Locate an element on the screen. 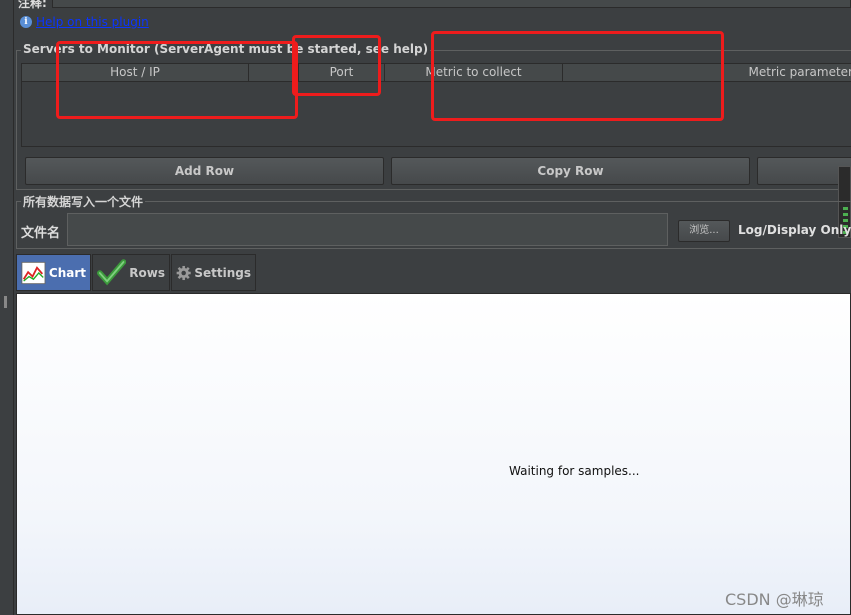 The image size is (851, 615). checkmark-icon is located at coordinates (112, 271).